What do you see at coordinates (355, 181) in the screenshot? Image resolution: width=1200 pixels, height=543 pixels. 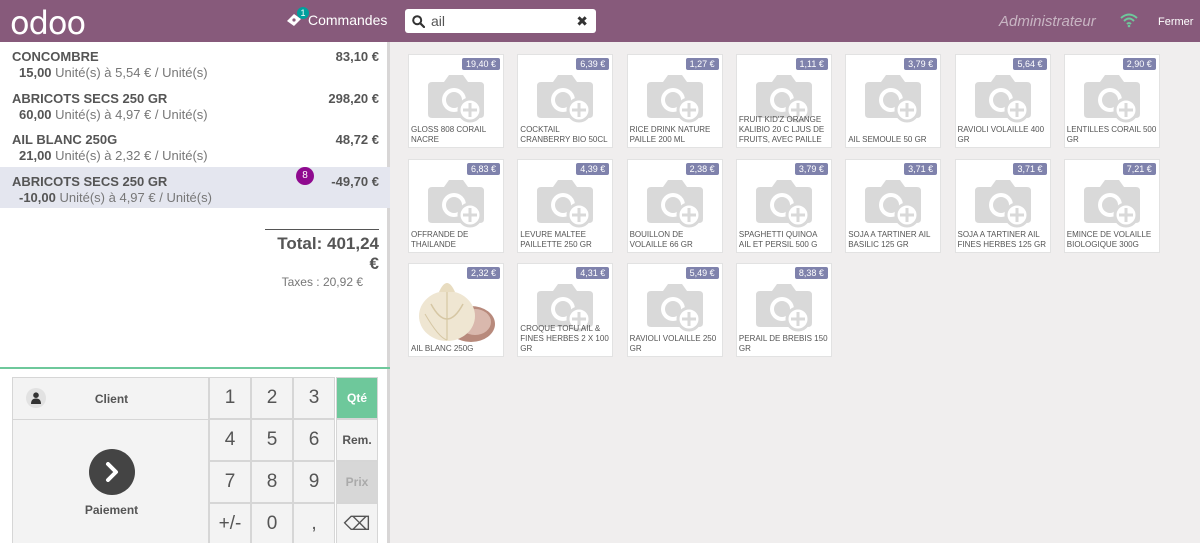 I see `order-line-price: -49,70 €` at bounding box center [355, 181].